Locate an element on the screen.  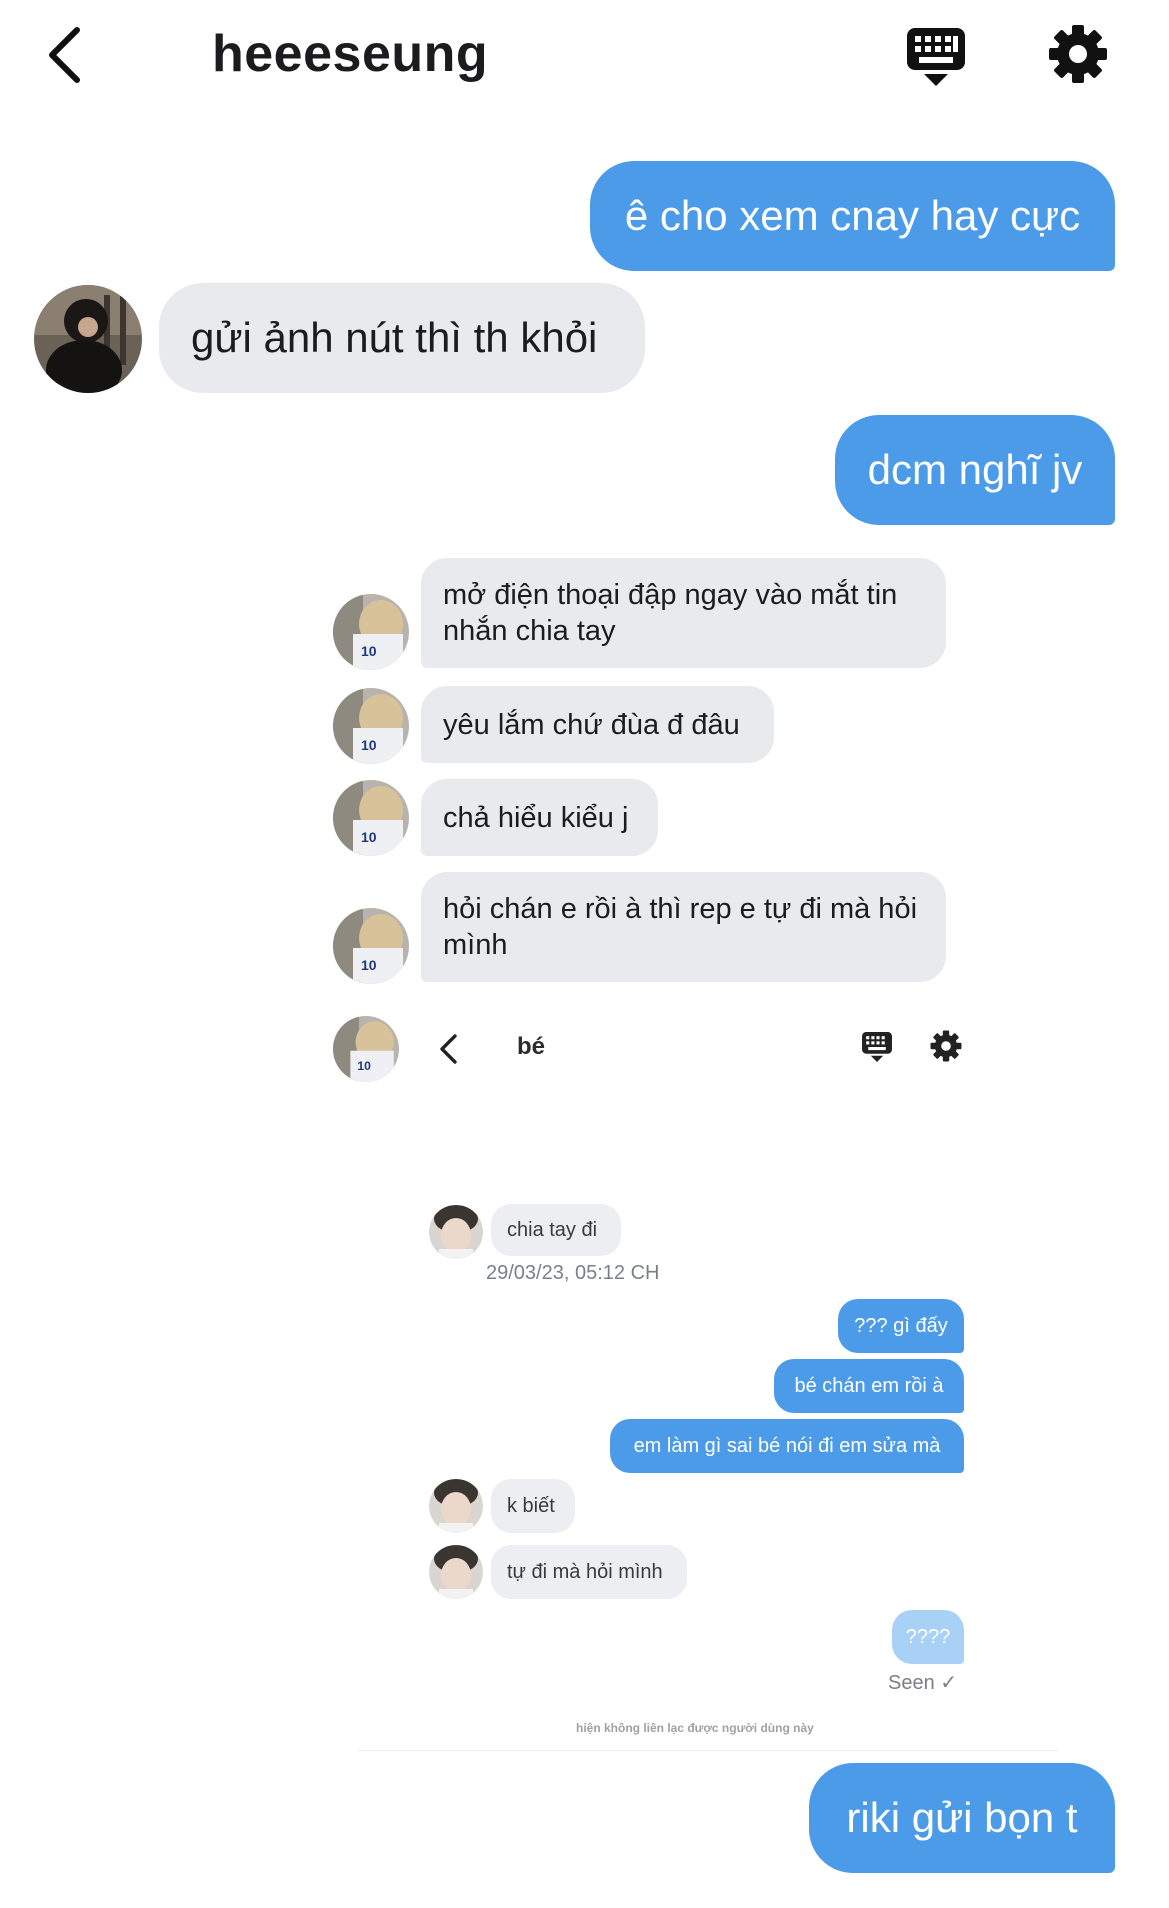
divider is located at coordinates (708, 1750).